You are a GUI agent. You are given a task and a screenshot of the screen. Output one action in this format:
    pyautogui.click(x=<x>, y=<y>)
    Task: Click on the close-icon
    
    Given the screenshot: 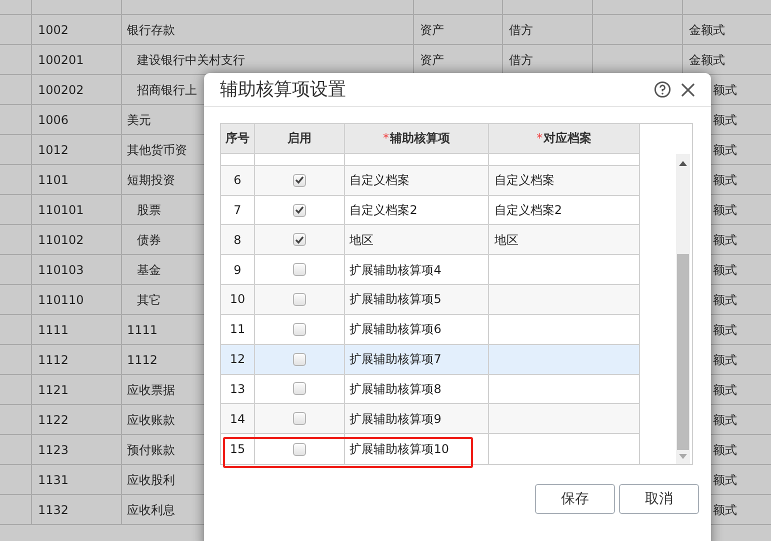 What is the action you would take?
    pyautogui.click(x=688, y=89)
    